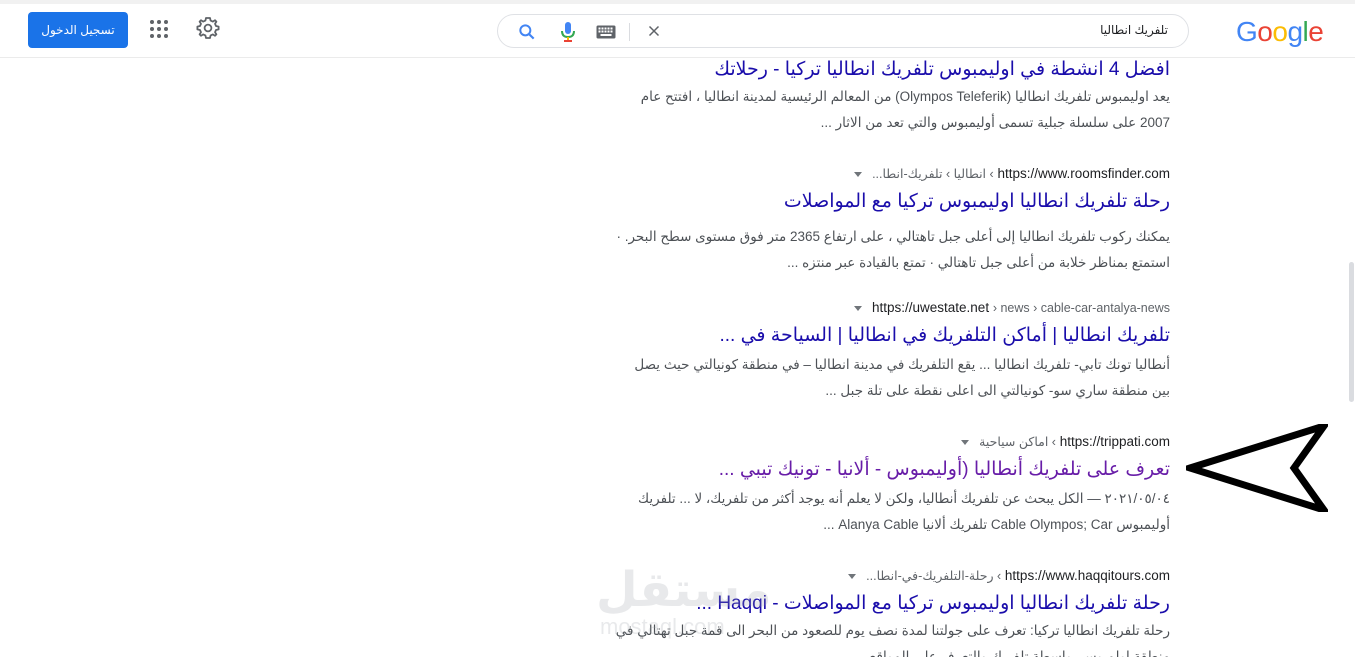  Describe the element at coordinates (1280, 32) in the screenshot. I see `google-logo: Google` at that location.